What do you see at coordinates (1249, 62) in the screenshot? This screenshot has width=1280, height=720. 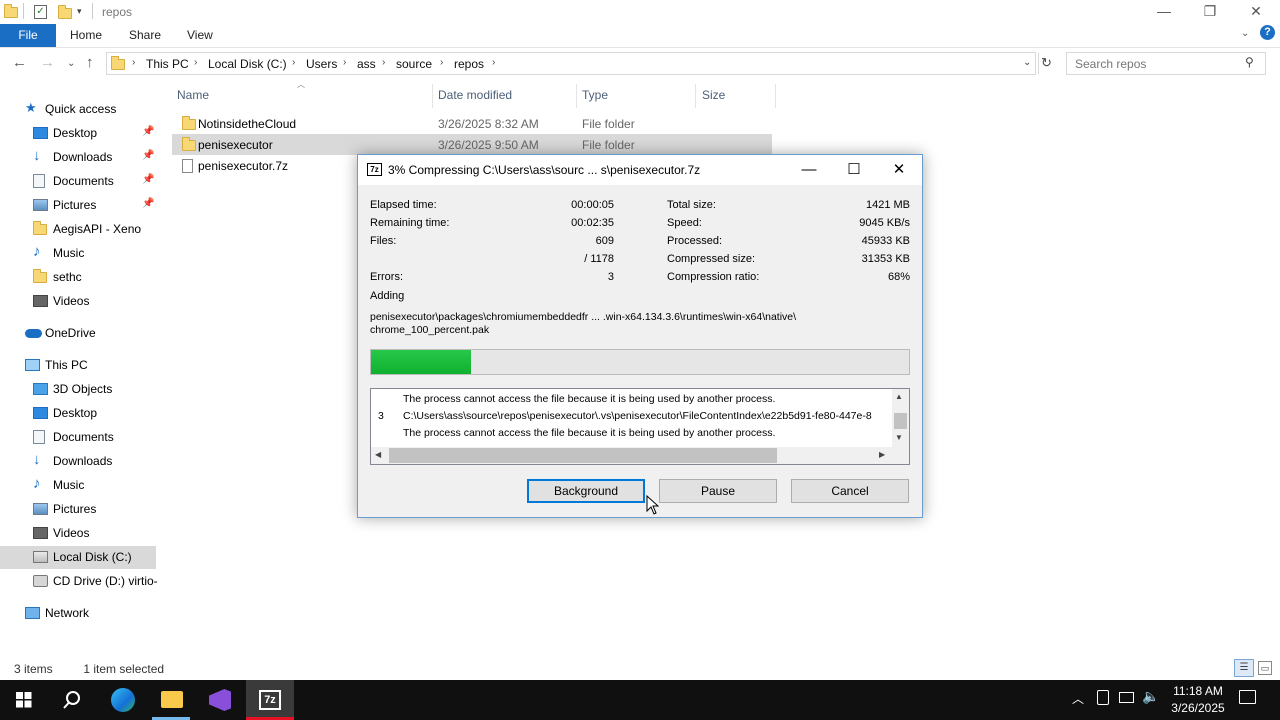 I see `search-icon: ⚲` at bounding box center [1249, 62].